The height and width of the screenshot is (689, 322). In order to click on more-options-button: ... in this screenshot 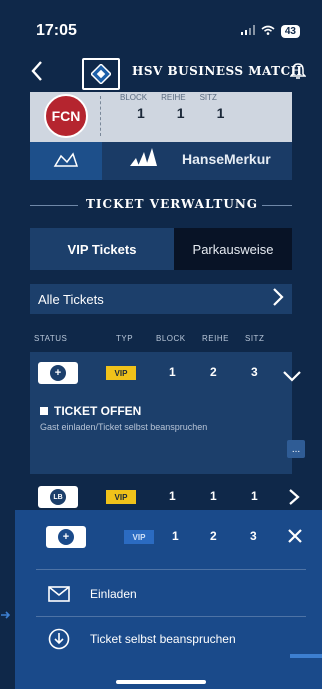, I will do `click(296, 449)`.